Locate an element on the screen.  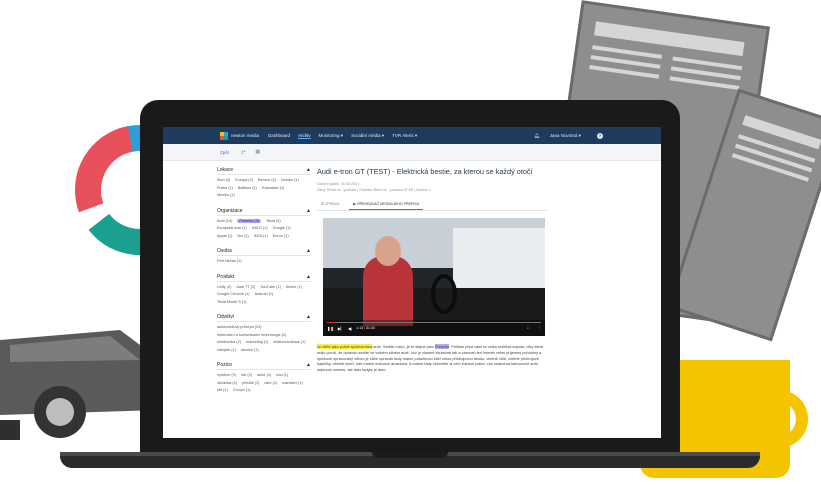
fullscreen-icon: ⛶ is located at coordinates (528, 328).